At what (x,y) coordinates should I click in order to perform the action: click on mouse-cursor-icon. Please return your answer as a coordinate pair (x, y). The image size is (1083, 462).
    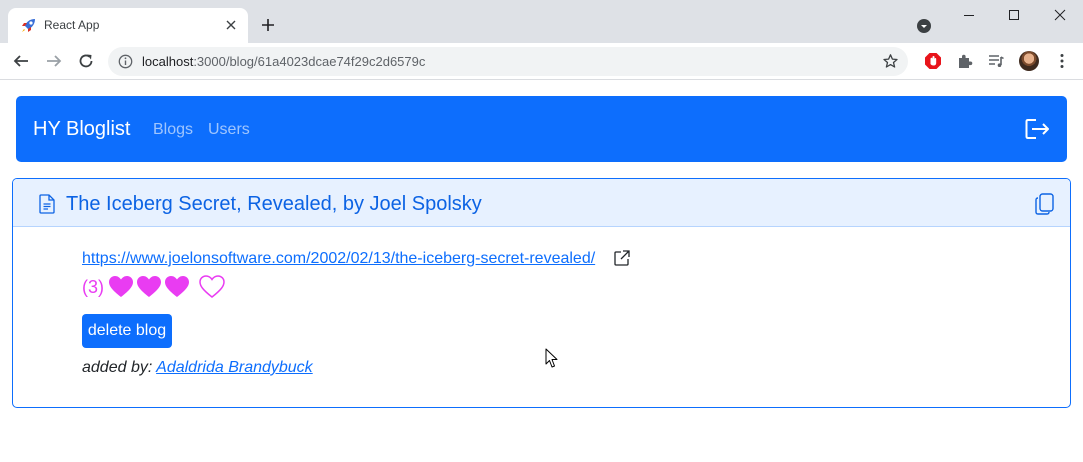
    Looking at the image, I should click on (551, 358).